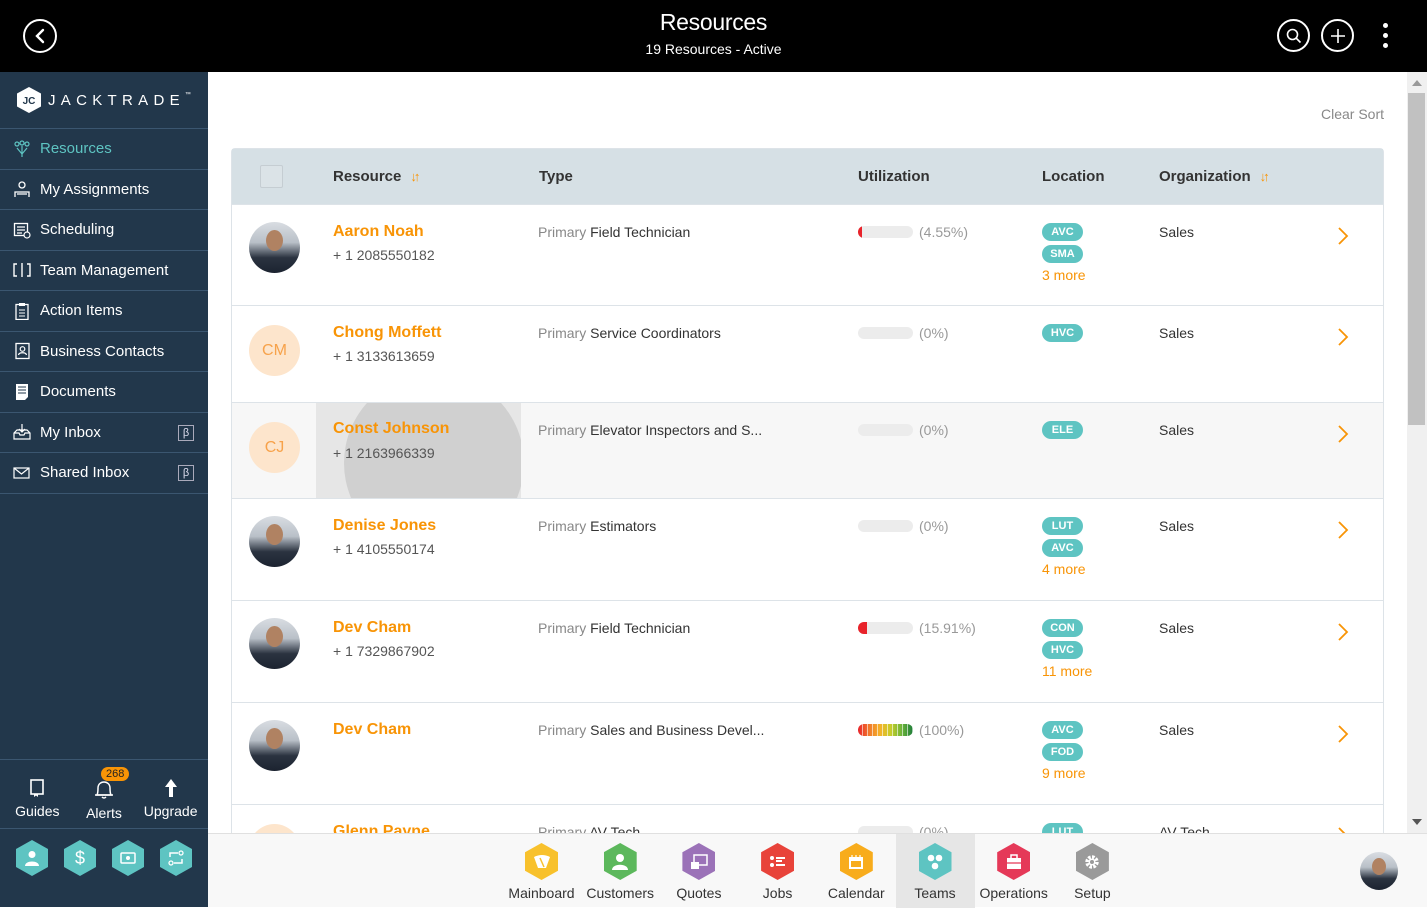  Describe the element at coordinates (104, 149) in the screenshot. I see `sidebar-item-resources: Resources` at that location.